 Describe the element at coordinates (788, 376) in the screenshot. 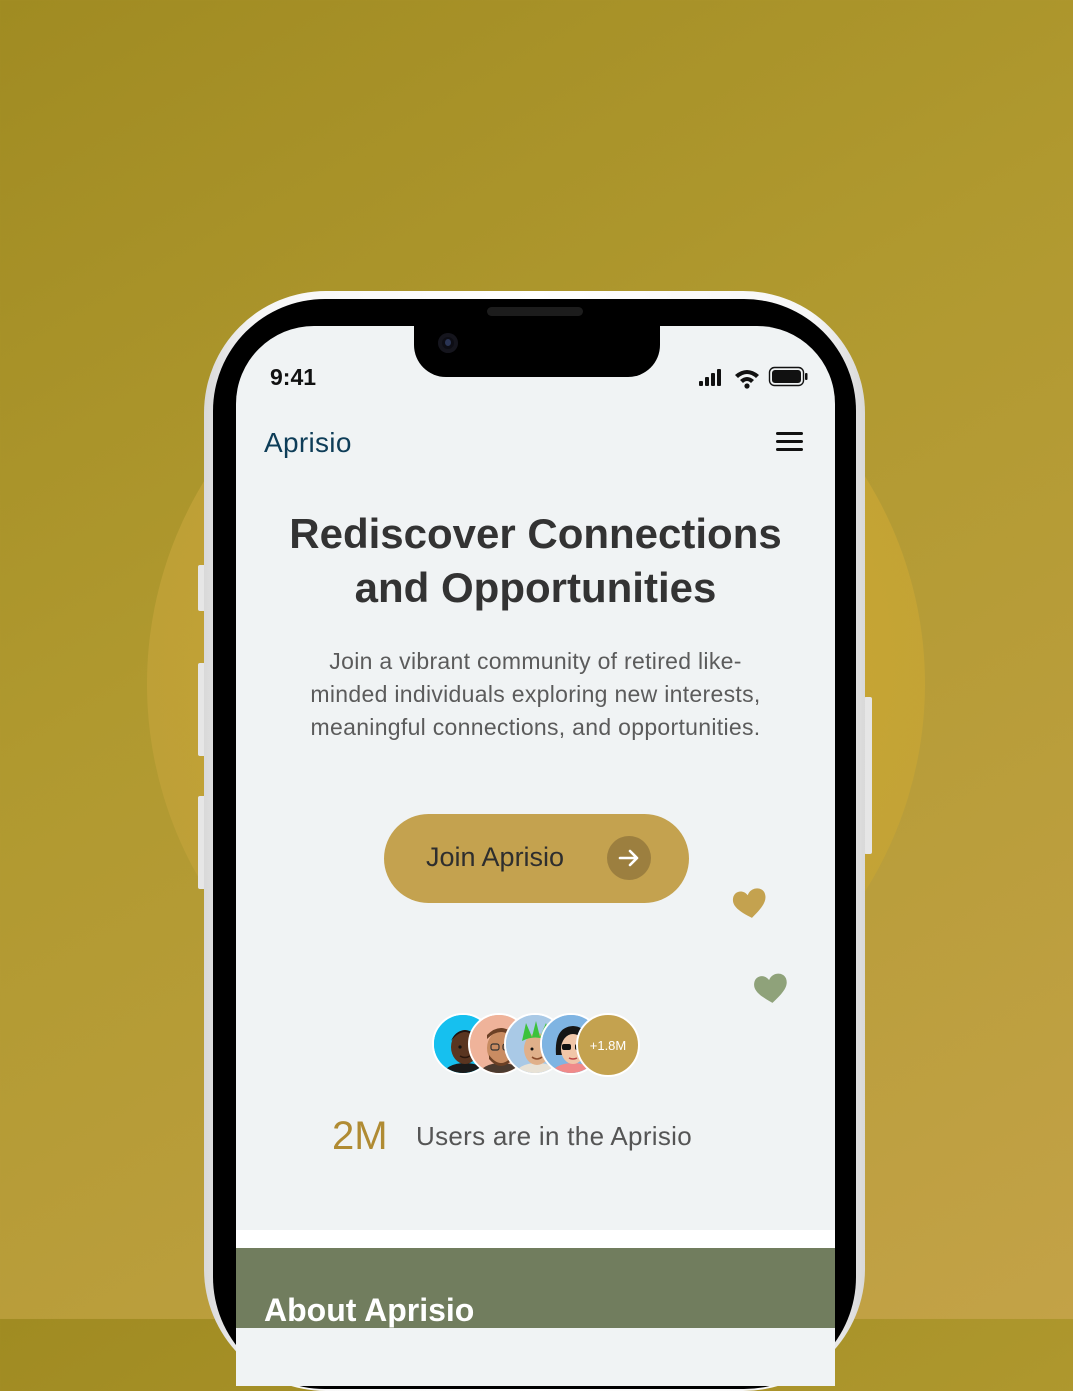

I see `battery-icon` at that location.